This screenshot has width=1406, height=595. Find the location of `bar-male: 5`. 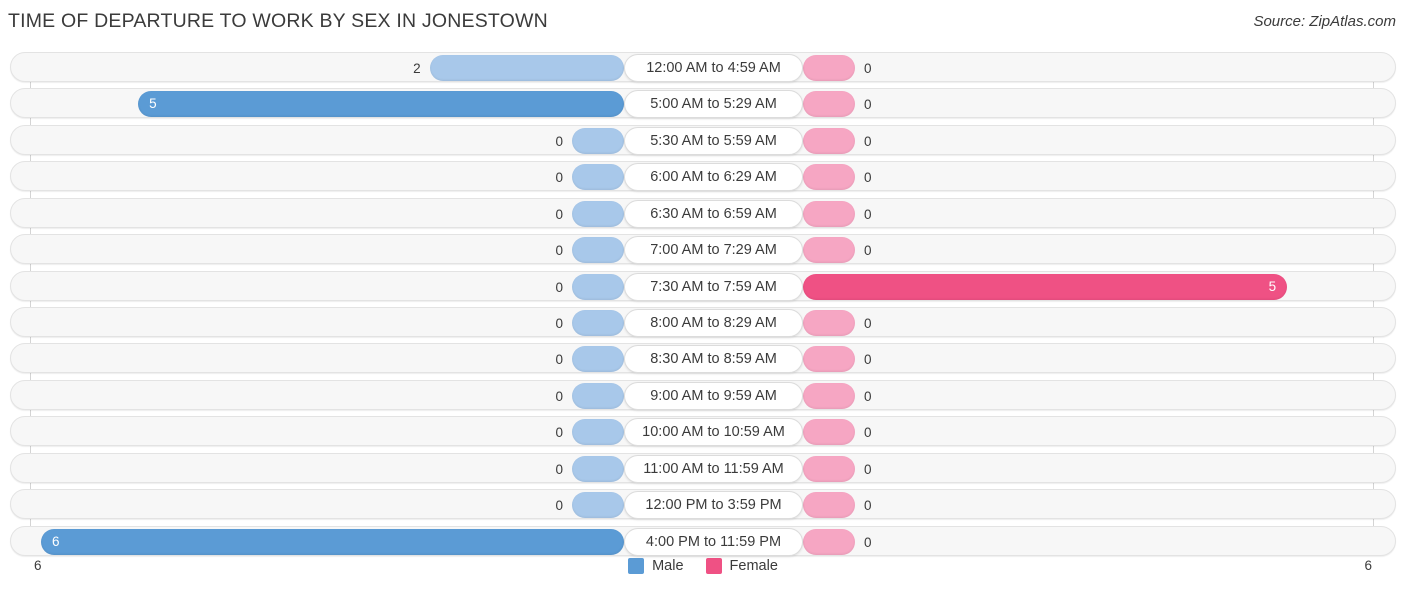

bar-male: 5 is located at coordinates (381, 104).